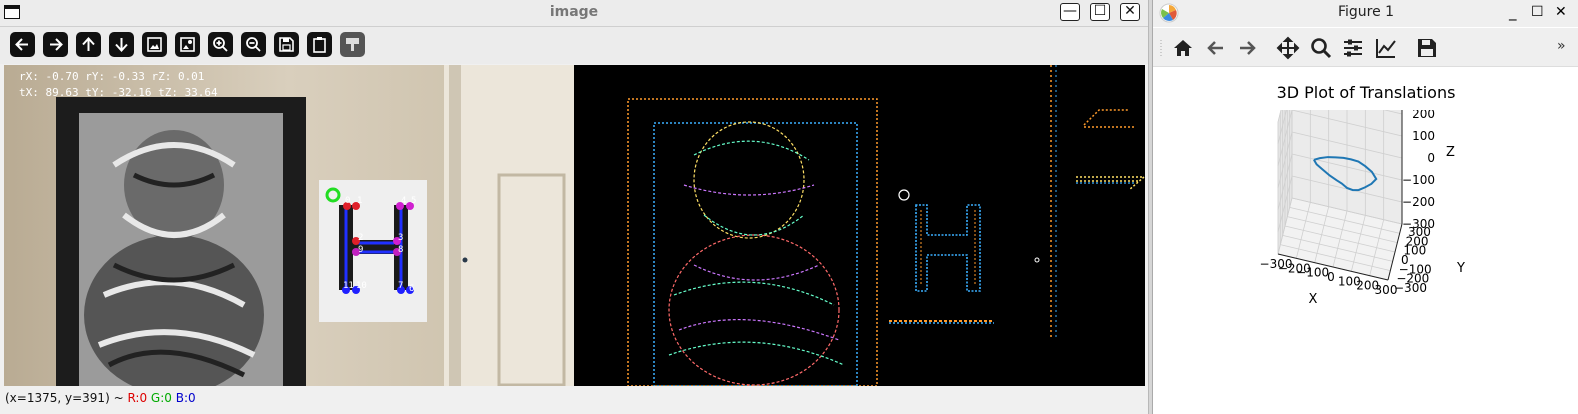  Describe the element at coordinates (1161, 48) in the screenshot. I see `toolbar-grip-icon` at that location.